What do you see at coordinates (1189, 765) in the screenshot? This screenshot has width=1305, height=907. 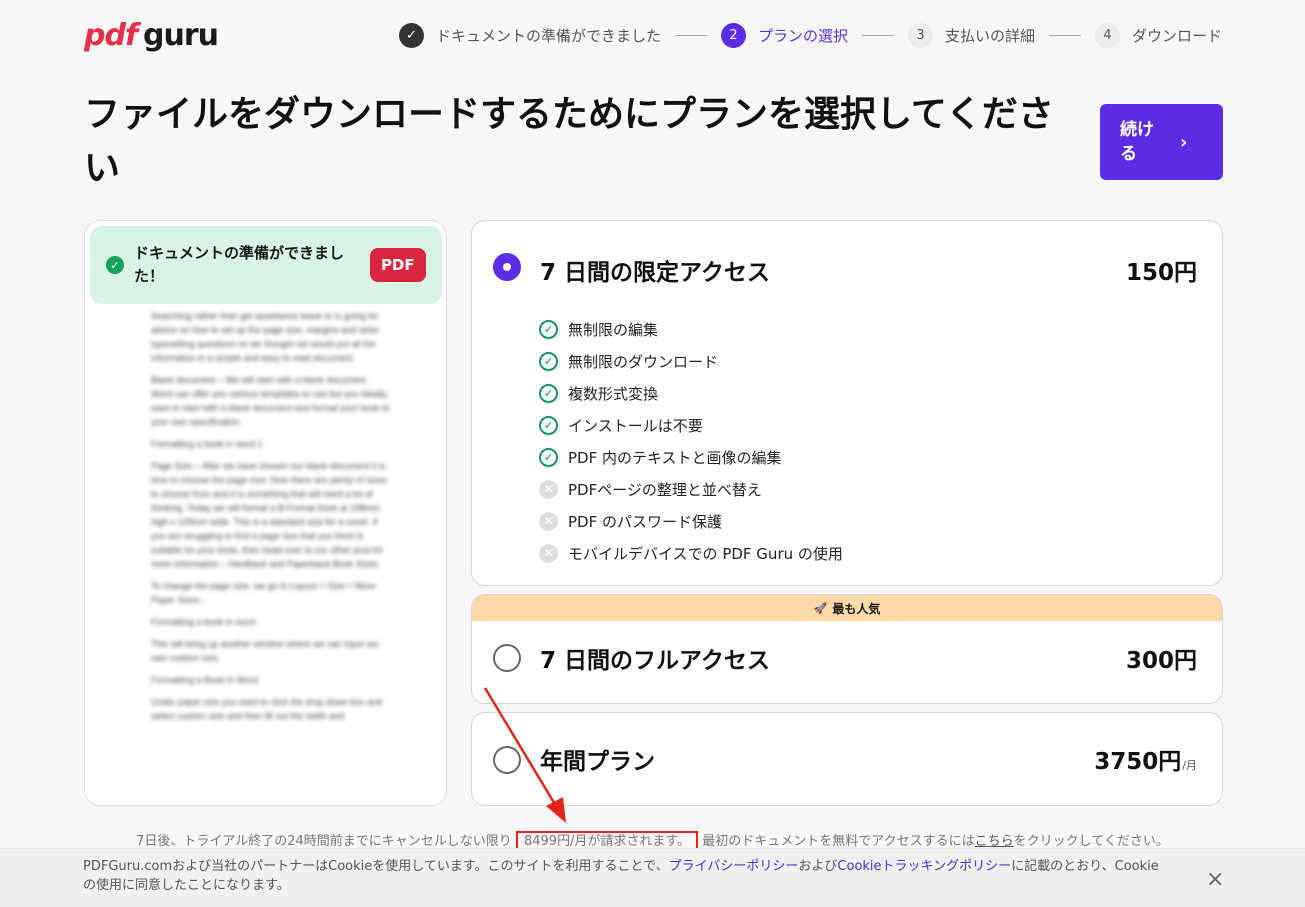 I see `price-unit: /月` at bounding box center [1189, 765].